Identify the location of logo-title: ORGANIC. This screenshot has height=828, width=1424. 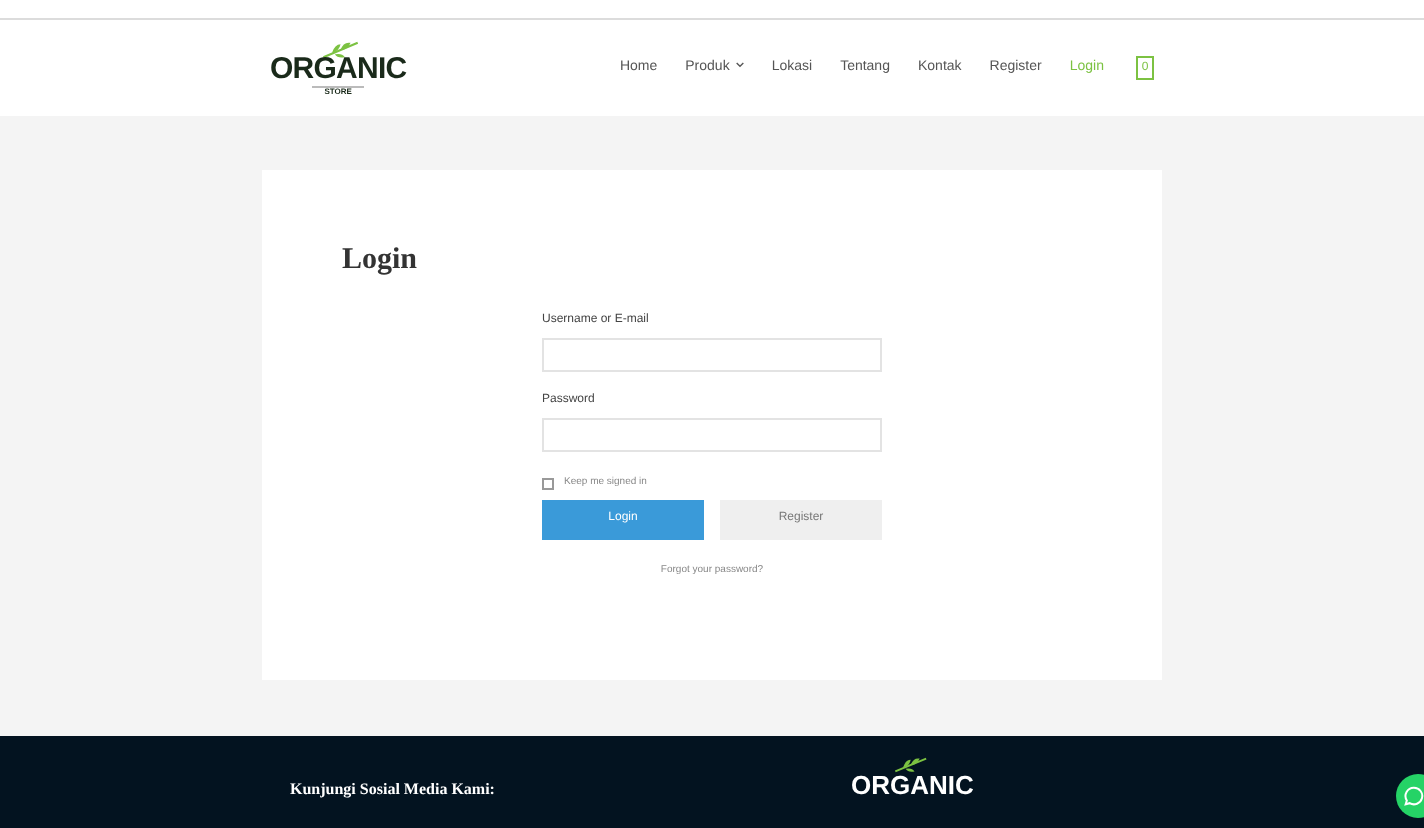
(338, 69).